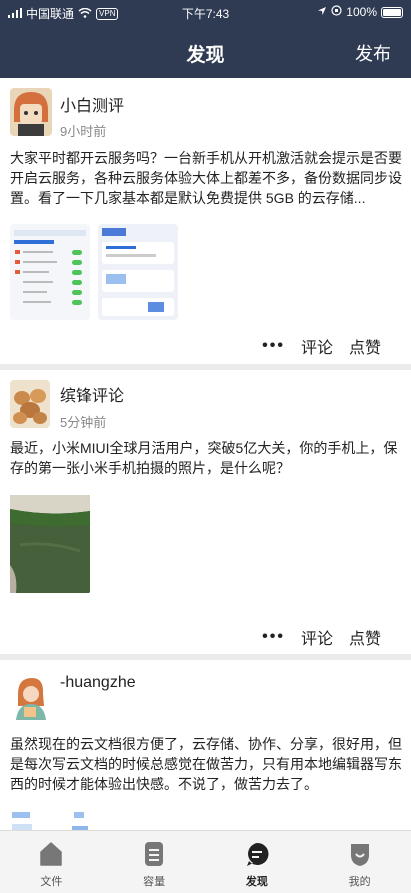 This screenshot has width=411, height=893. I want to click on orientation-lock-icon, so click(336, 12).